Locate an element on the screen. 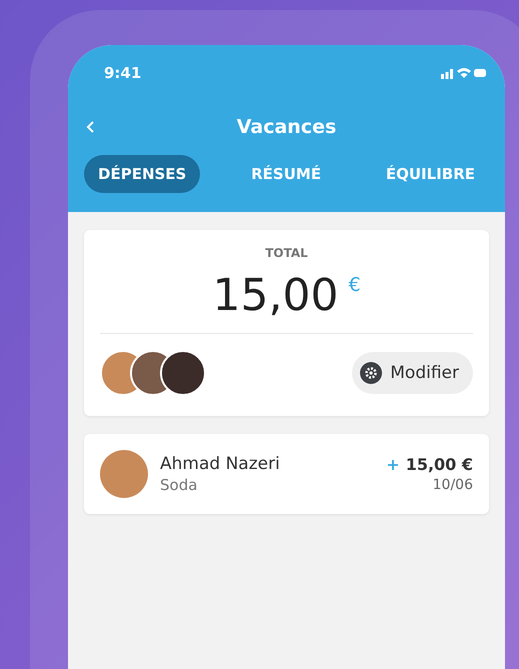 This screenshot has width=519, height=669. gear-icon is located at coordinates (371, 373).